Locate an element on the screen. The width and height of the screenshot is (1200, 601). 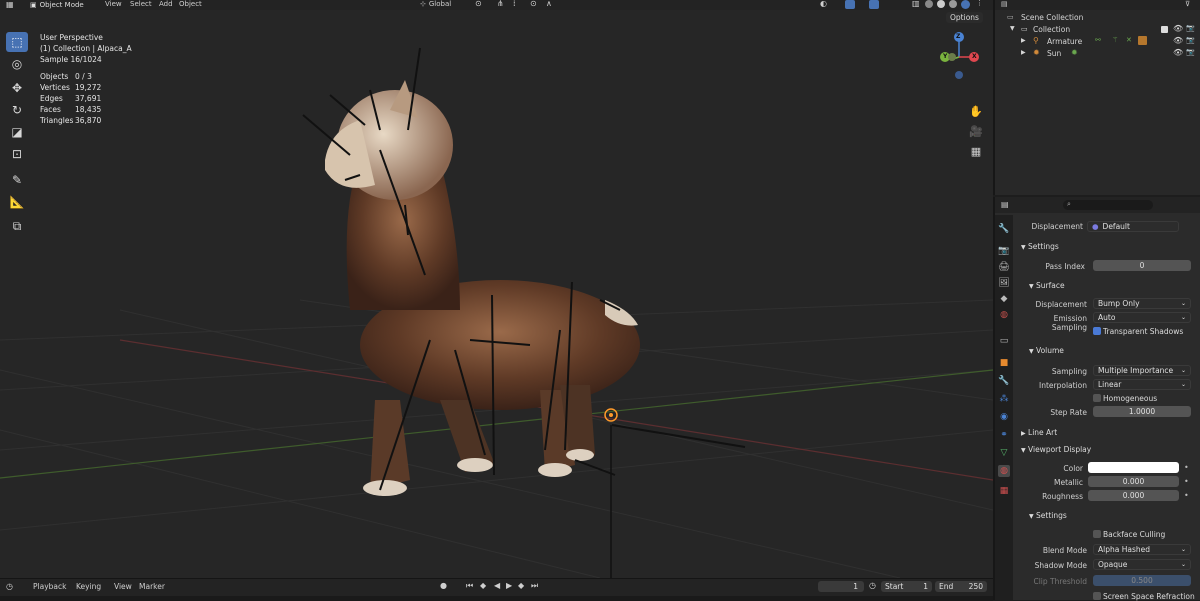
chevron-down-icon: ▼ is located at coordinates (1012, 28).